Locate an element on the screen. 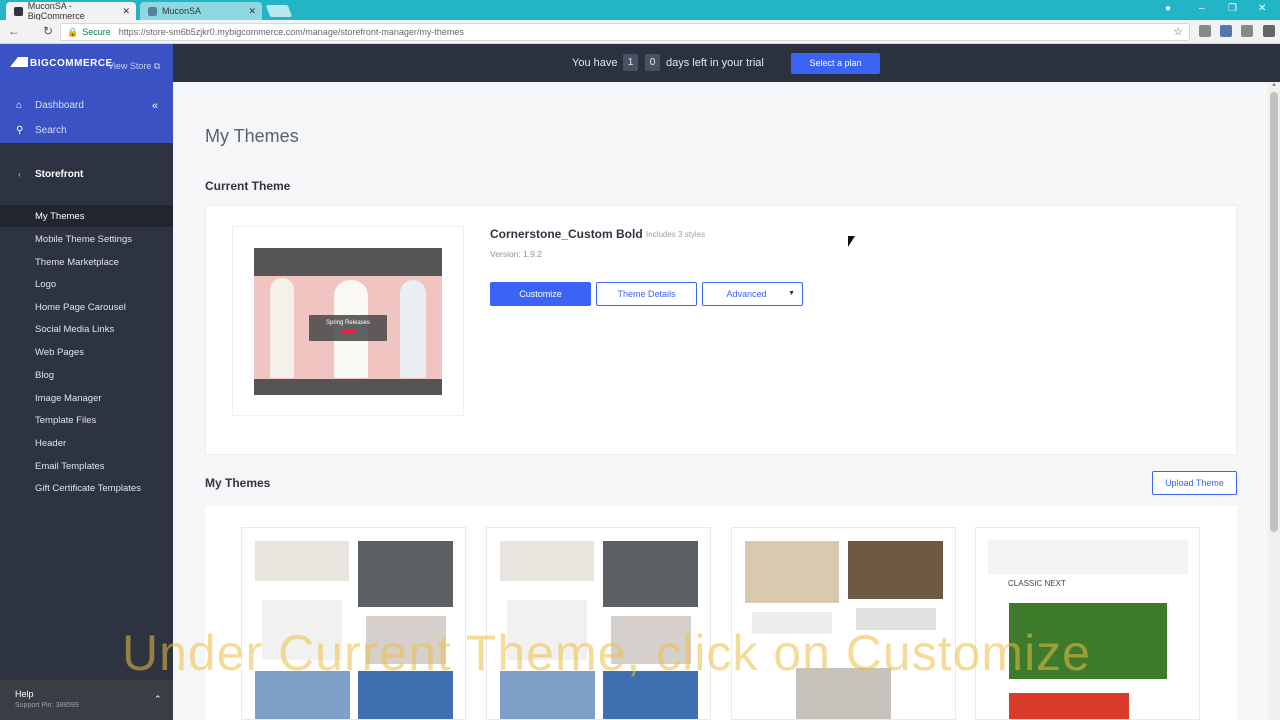  bigcommerce-favicon-icon is located at coordinates (18, 11).